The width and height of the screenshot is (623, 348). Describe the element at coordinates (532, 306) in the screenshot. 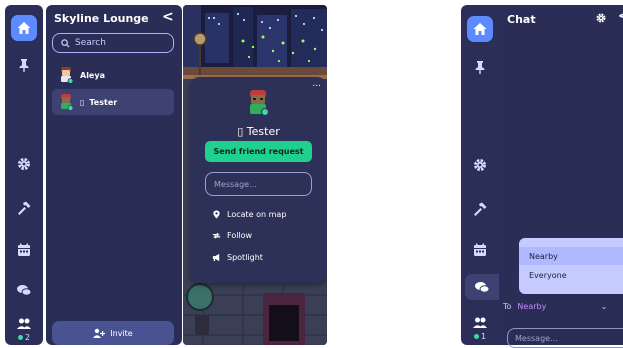

I see `recipient-value: Nearby` at that location.